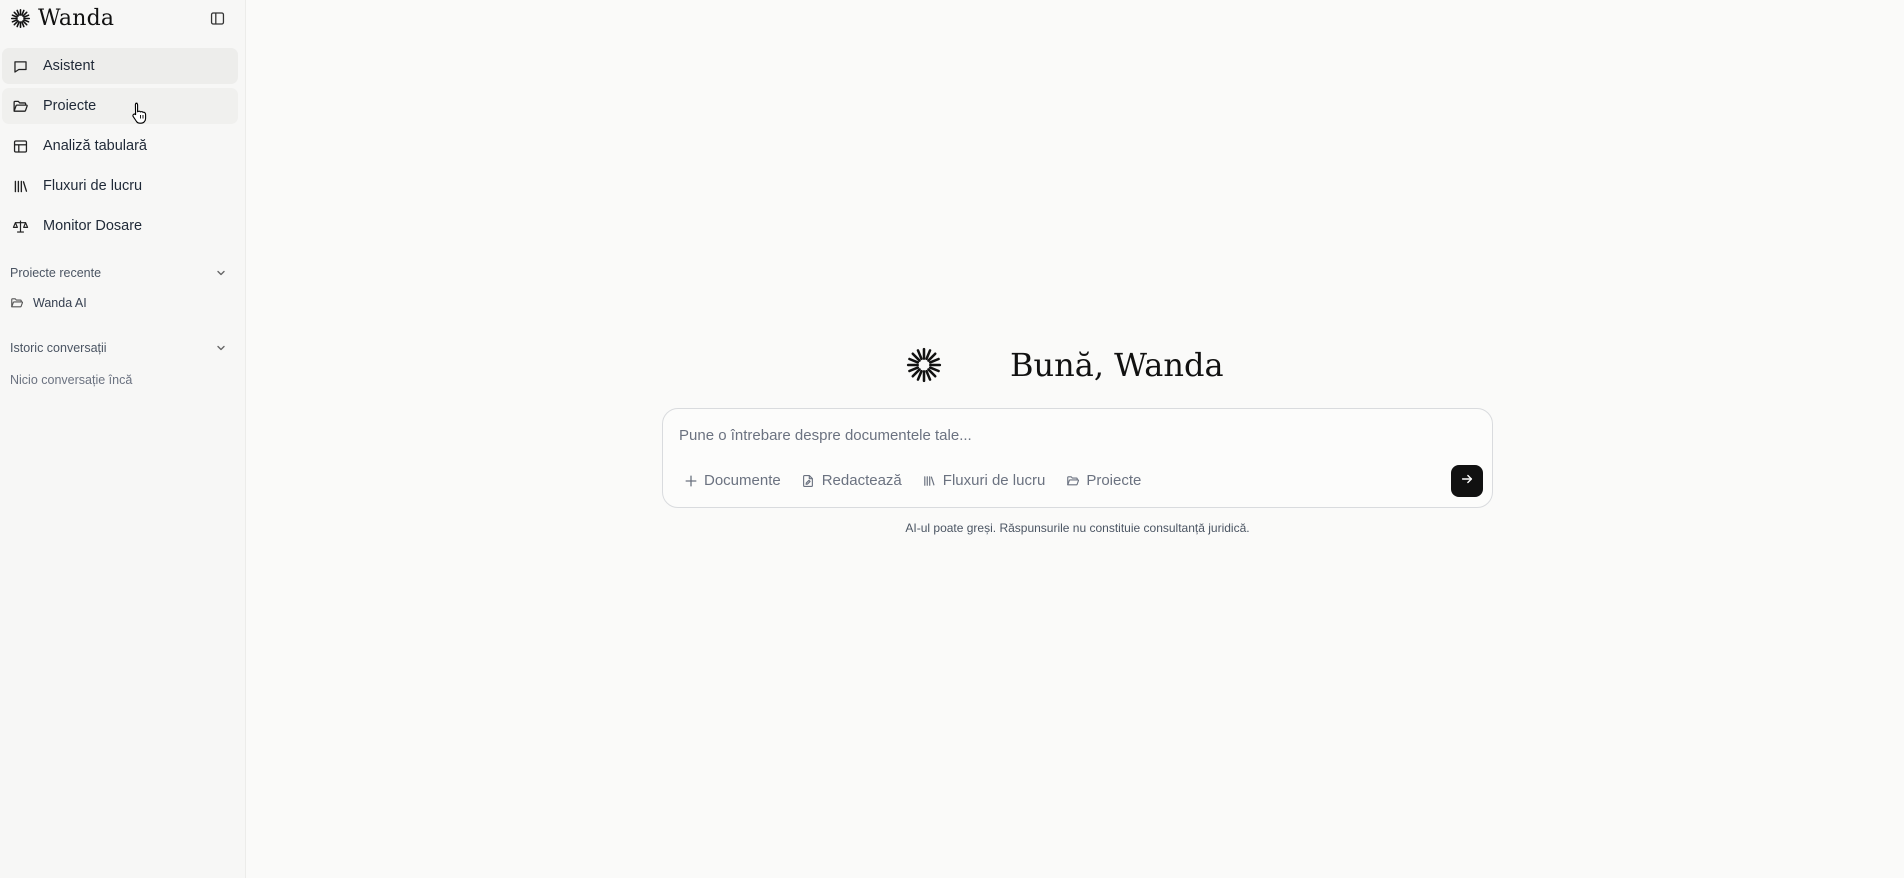 The image size is (1904, 878). What do you see at coordinates (20, 226) in the screenshot?
I see `scale-icon` at bounding box center [20, 226].